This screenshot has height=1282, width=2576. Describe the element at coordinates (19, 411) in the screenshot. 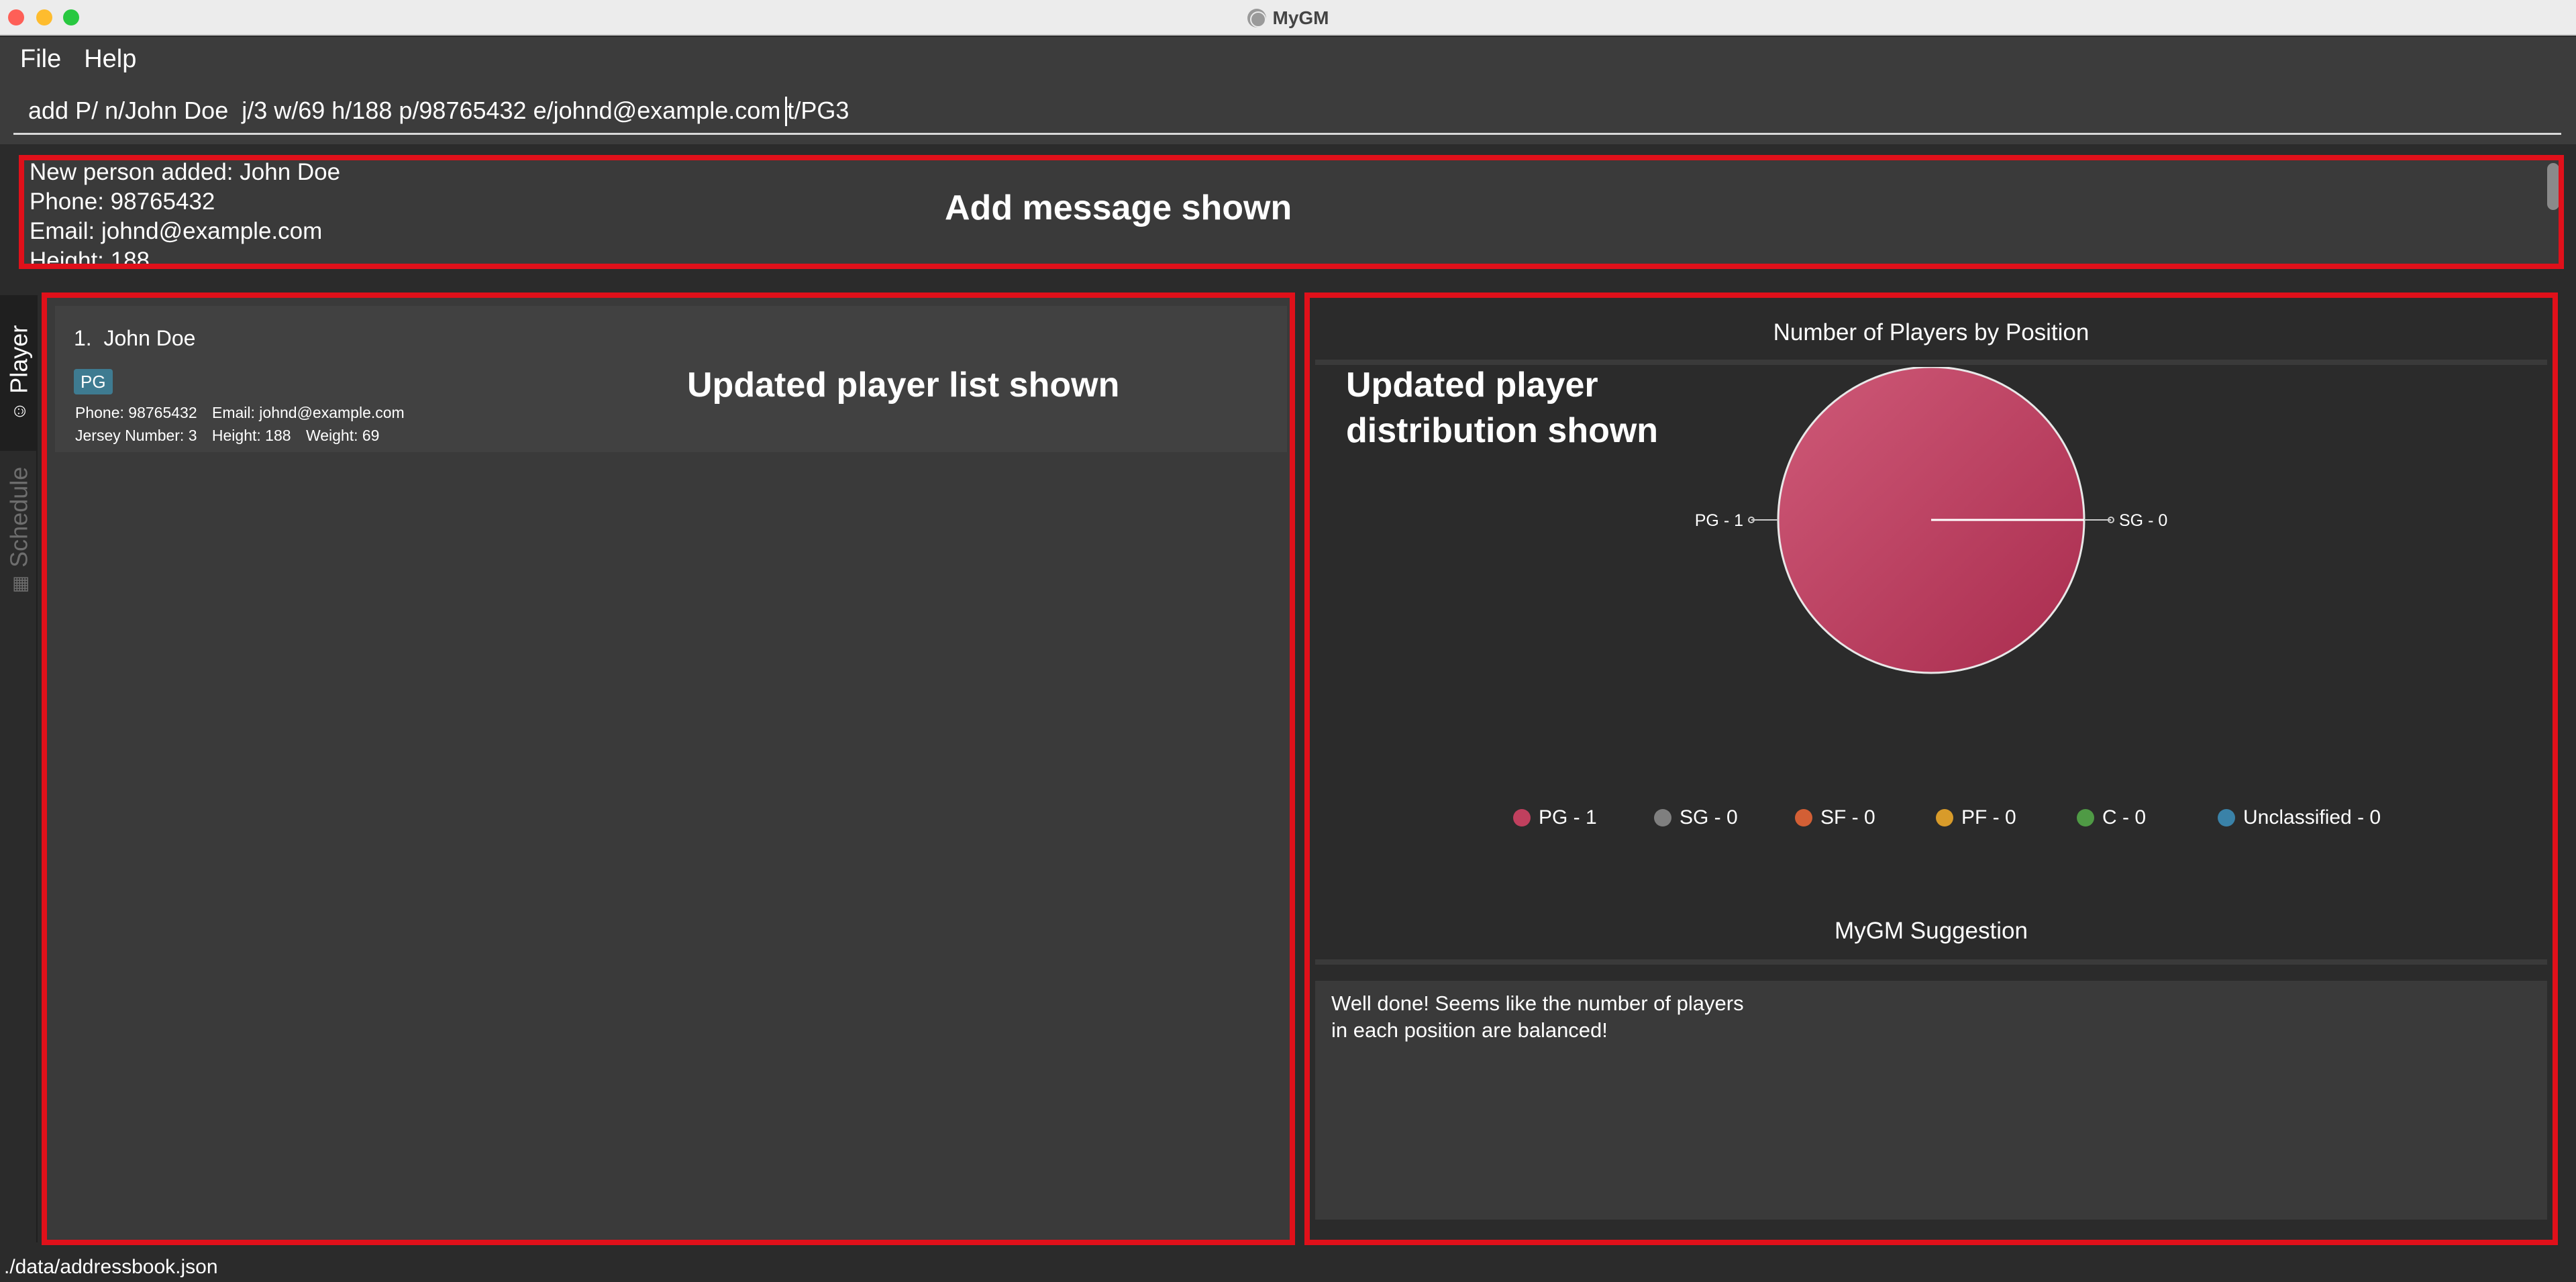

I see `smiley-icon: ☺` at that location.